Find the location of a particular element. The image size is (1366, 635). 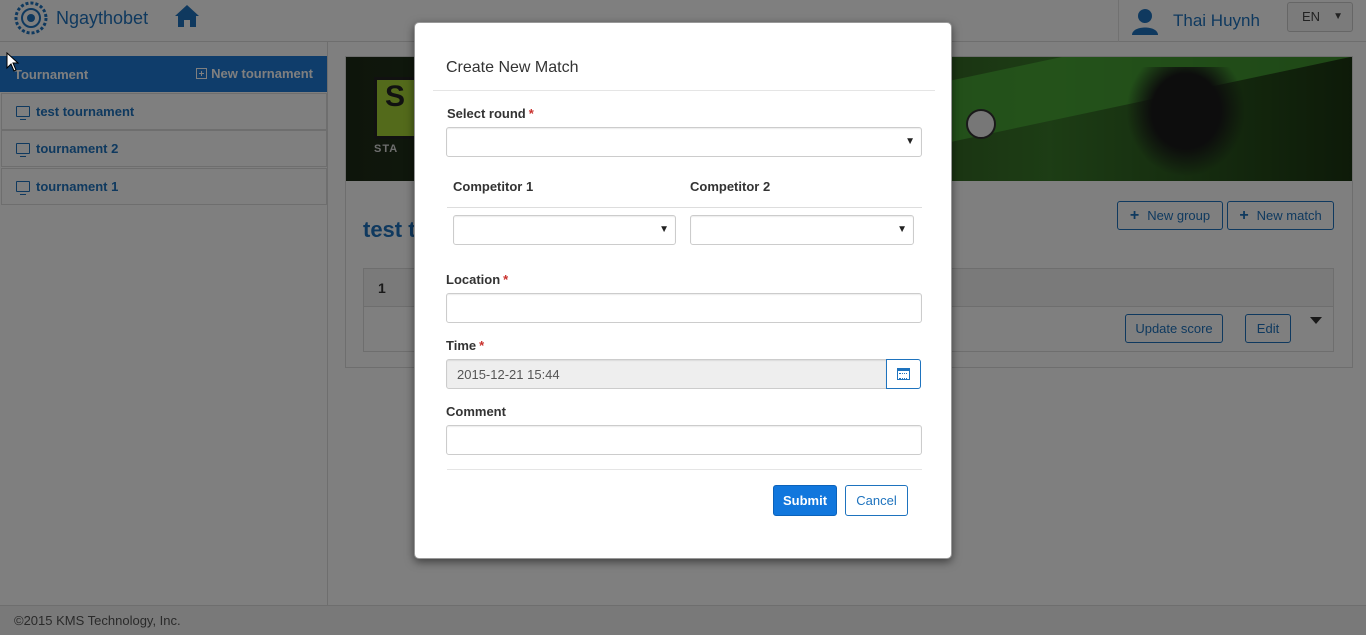

competitor2-label: Competitor 2 is located at coordinates (730, 186).